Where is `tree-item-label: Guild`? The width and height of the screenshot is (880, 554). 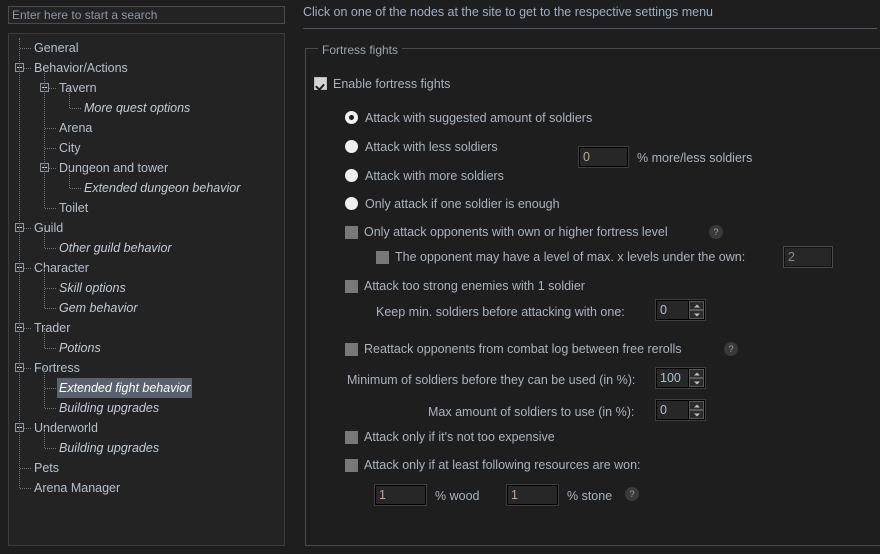
tree-item-label: Guild is located at coordinates (49, 228).